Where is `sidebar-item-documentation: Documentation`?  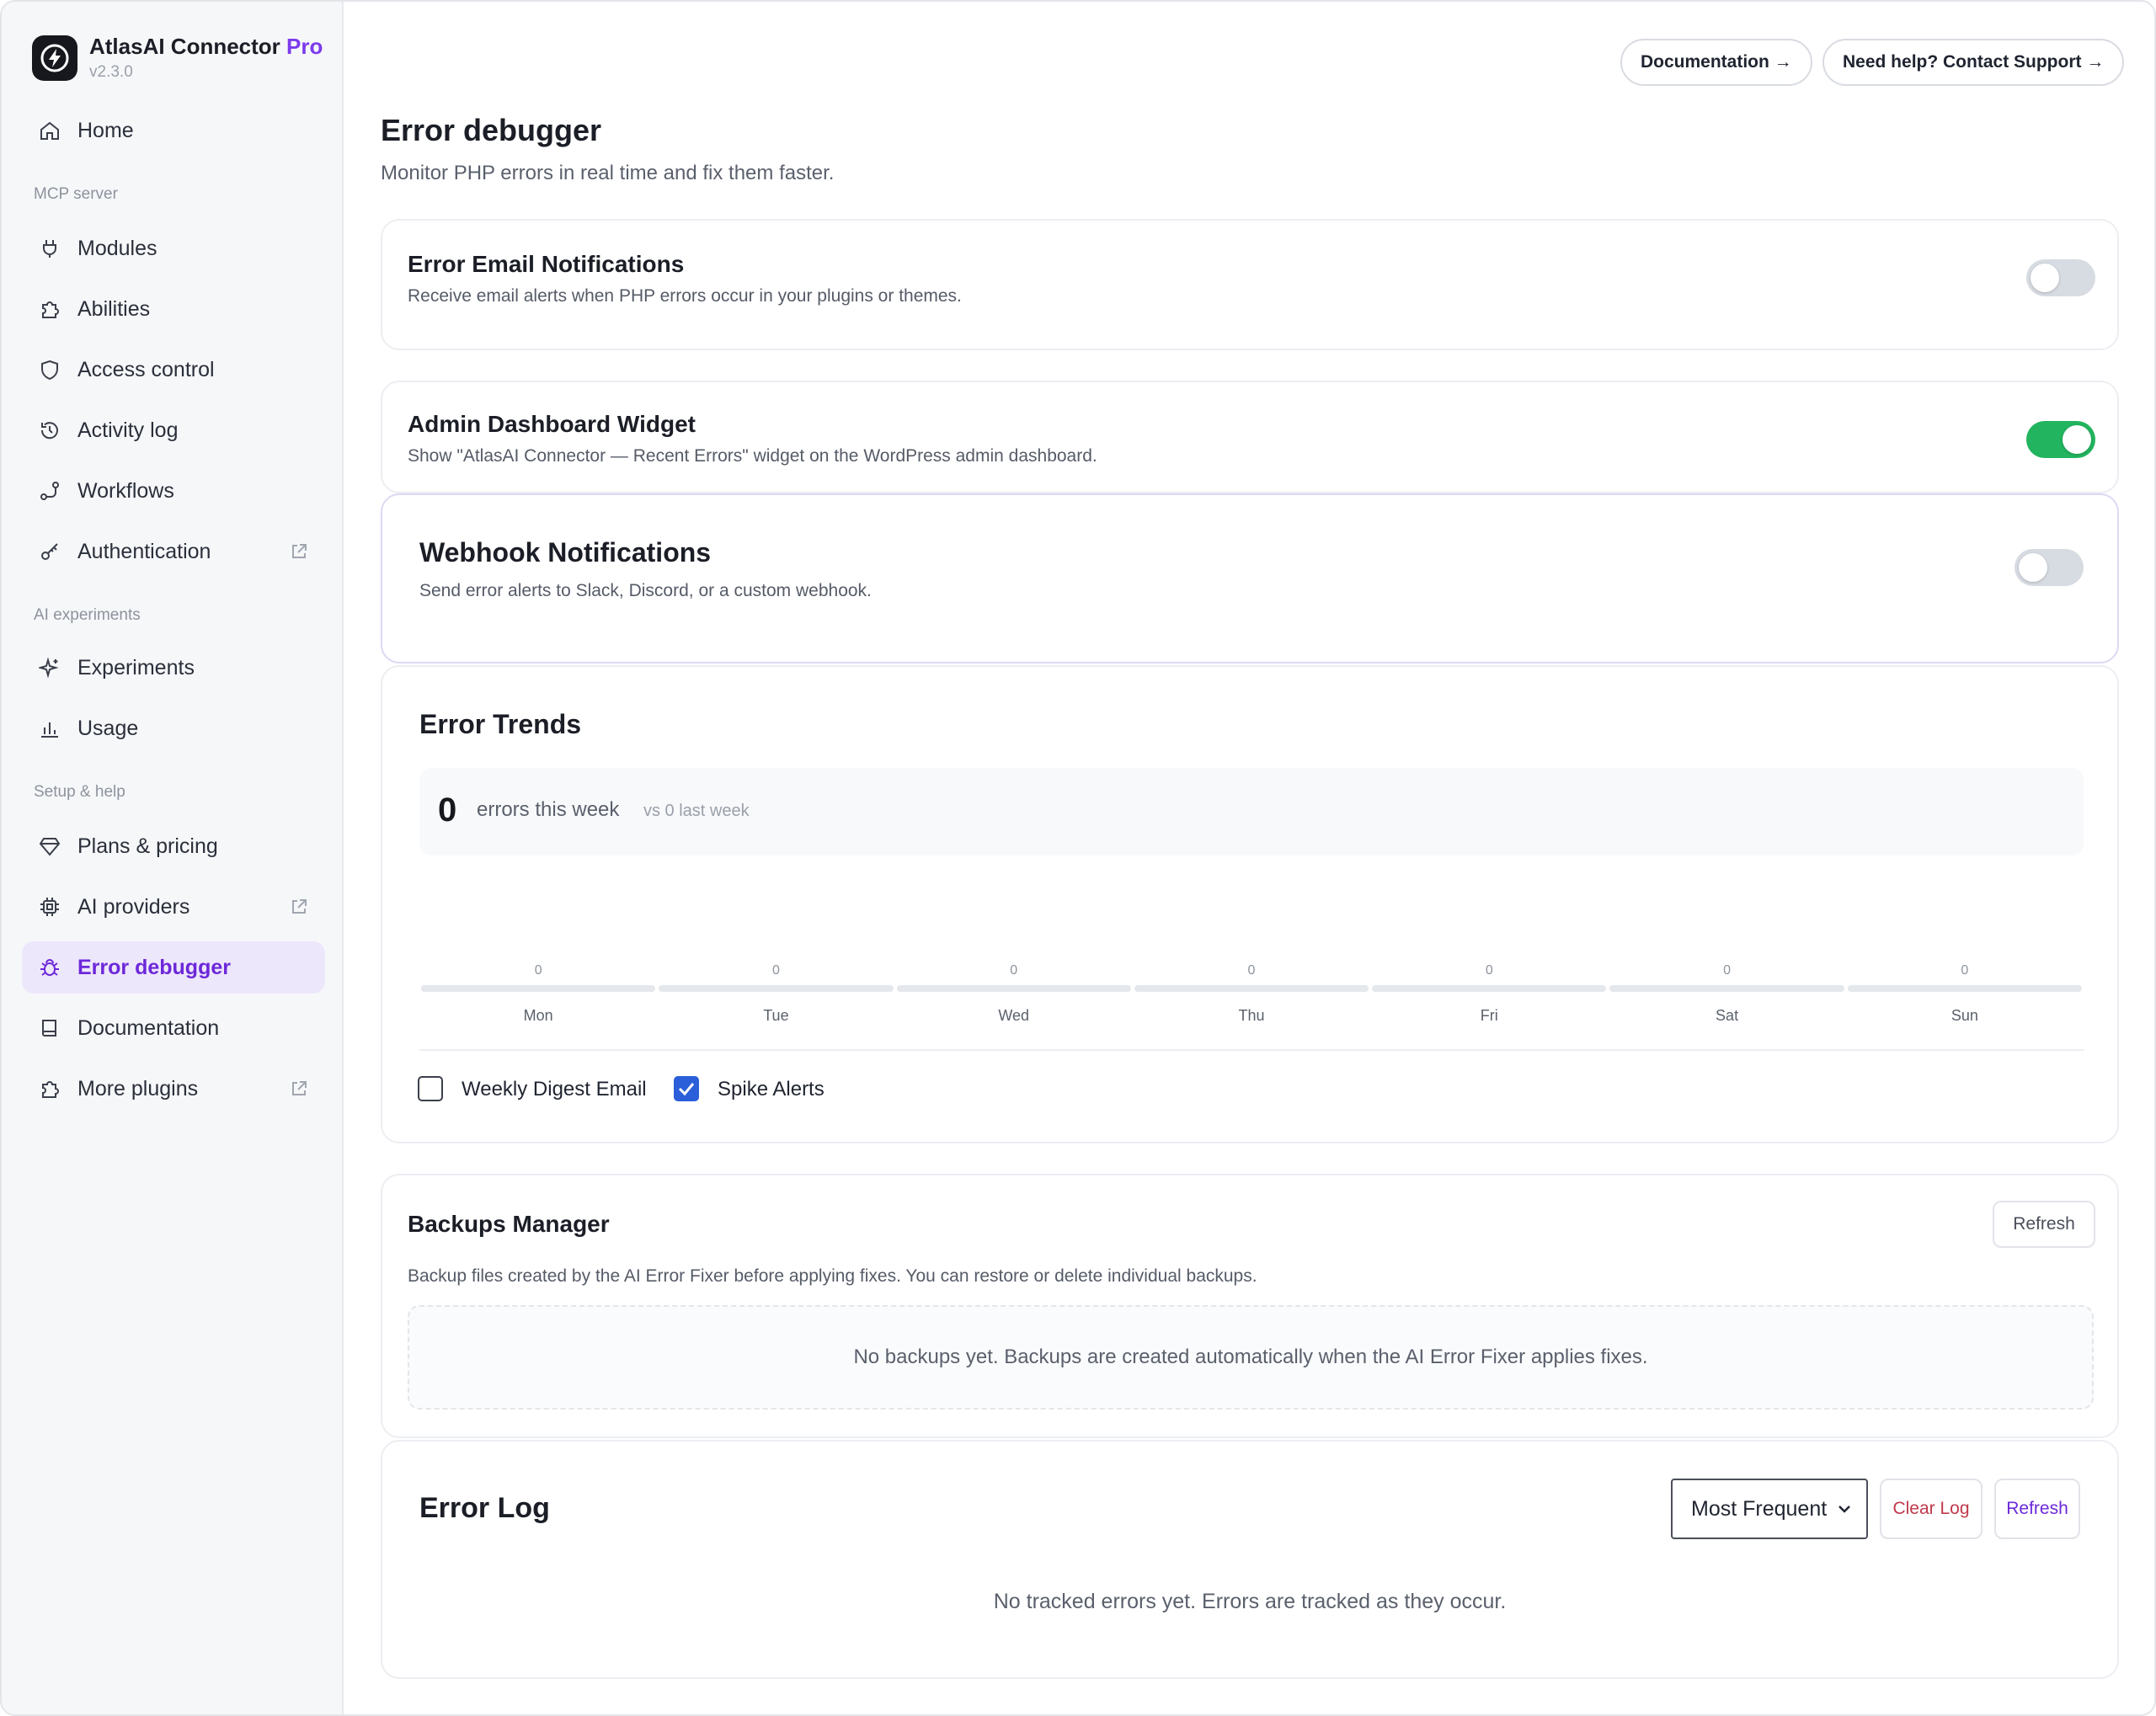 sidebar-item-documentation: Documentation is located at coordinates (173, 1028).